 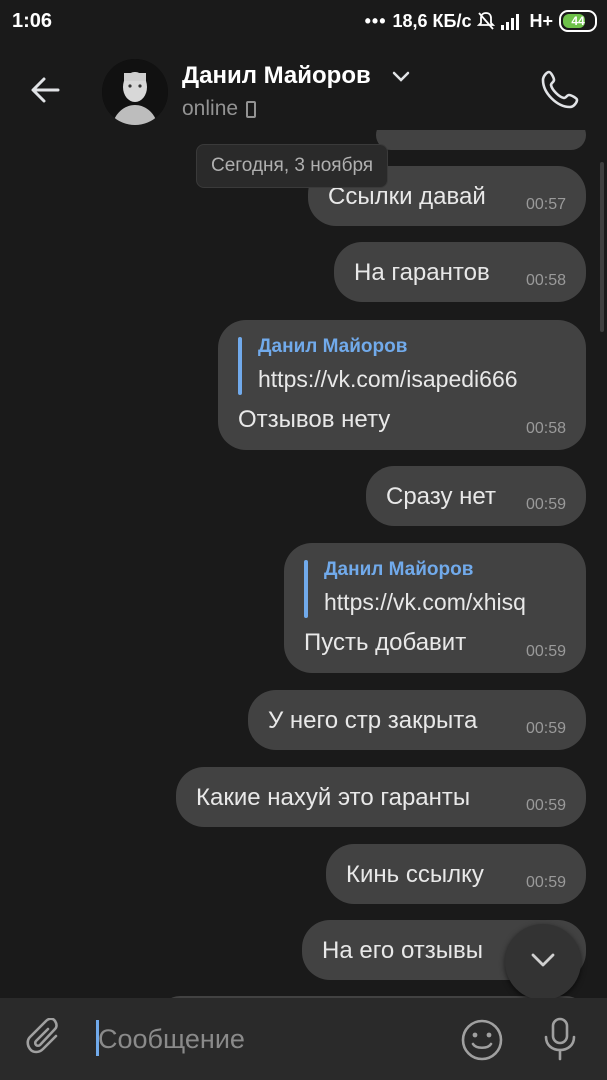 I want to click on message-bubble: Сразу нет 00:59, so click(x=476, y=496).